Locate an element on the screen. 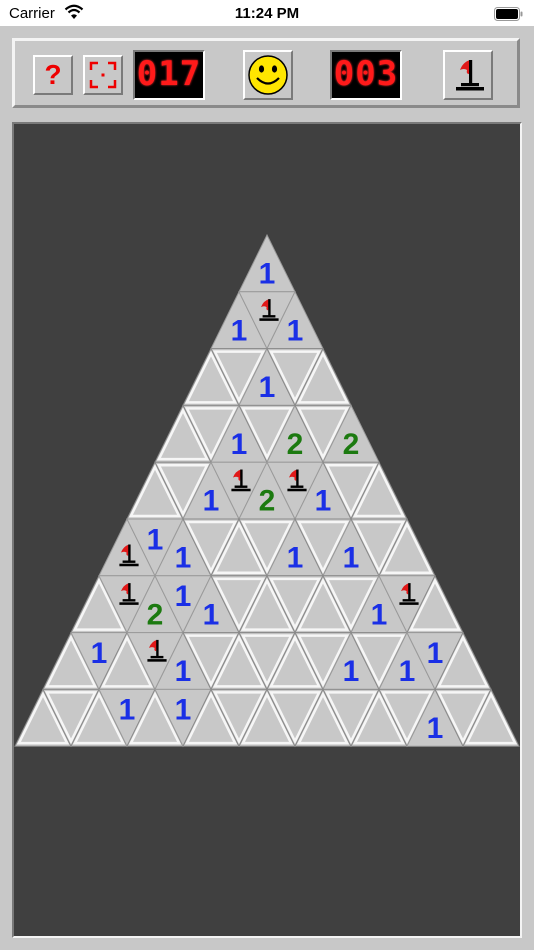 Image resolution: width=534 pixels, height=950 pixels. flag-mode-button is located at coordinates (468, 75).